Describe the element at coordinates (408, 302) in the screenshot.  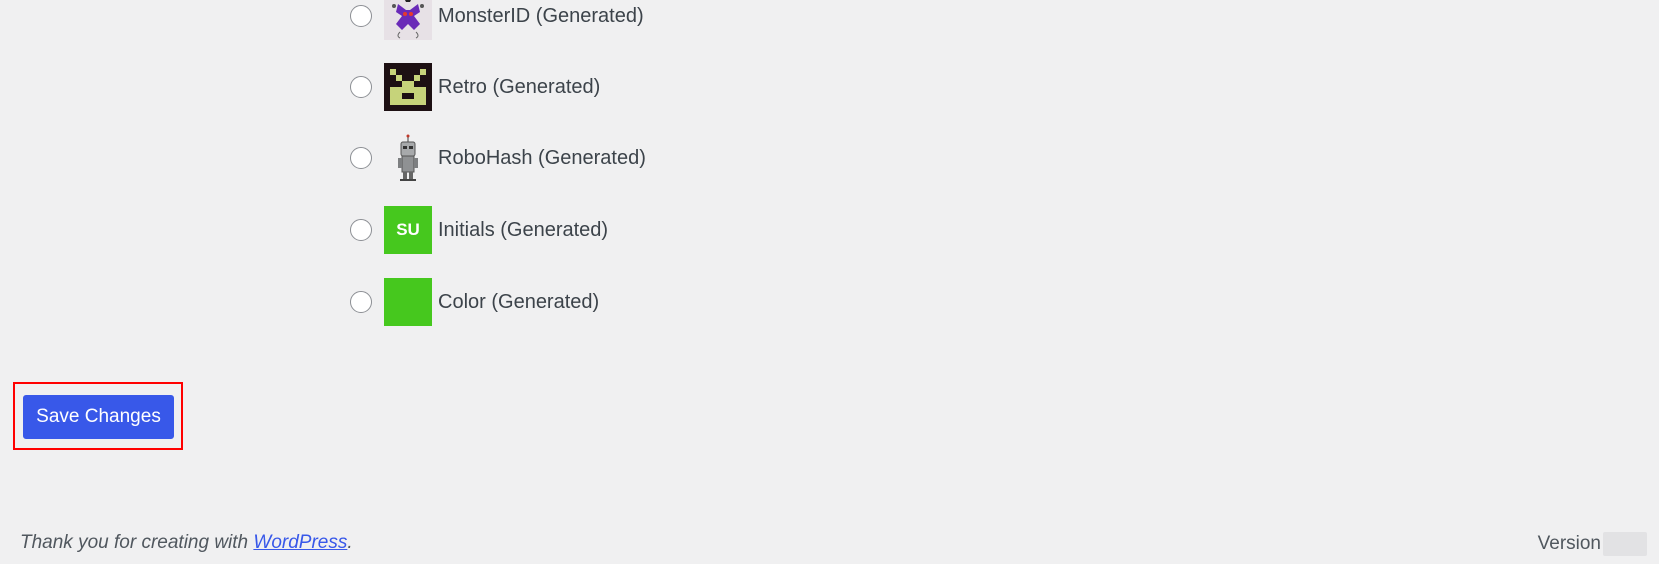
I see `color-avatar-icon` at that location.